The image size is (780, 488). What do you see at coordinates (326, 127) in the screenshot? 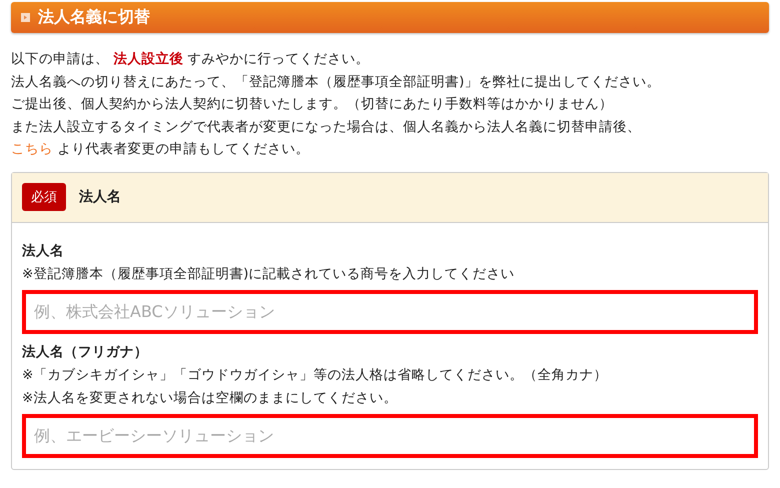
I see `intro-text: また法人設立するタイミングで代表者が変更になった場合は、個人名義から法人名義に切替申請後、` at bounding box center [326, 127].